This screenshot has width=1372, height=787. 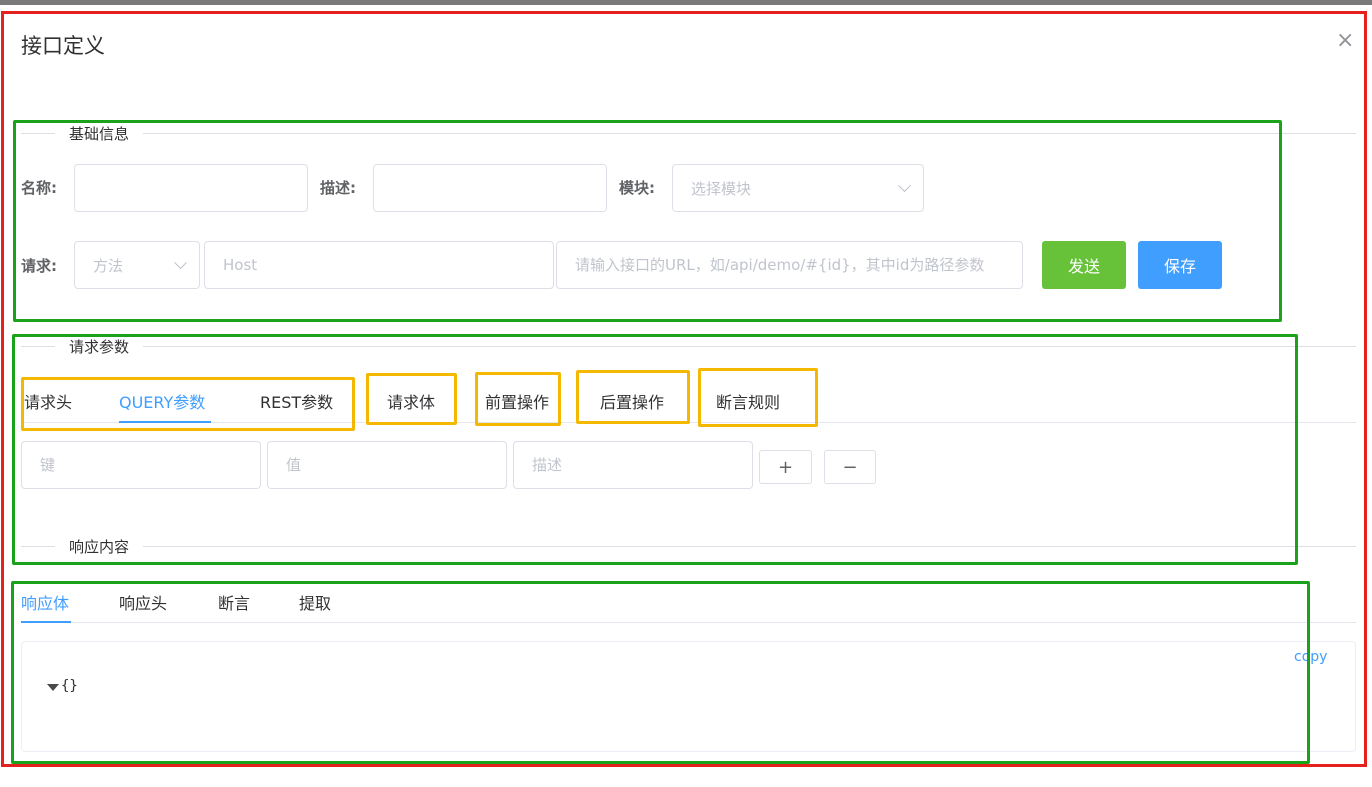 What do you see at coordinates (758, 397) in the screenshot?
I see `annotation-box-assert-tab` at bounding box center [758, 397].